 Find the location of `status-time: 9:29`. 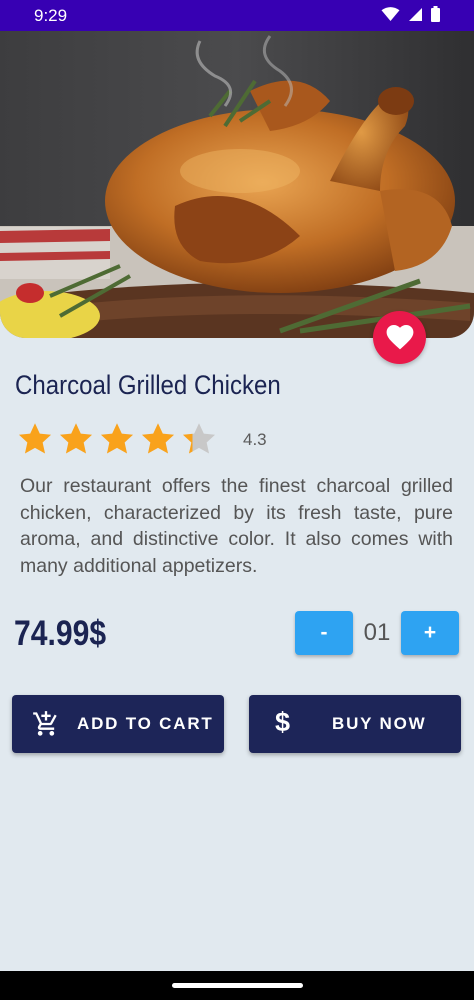

status-time: 9:29 is located at coordinates (51, 15).